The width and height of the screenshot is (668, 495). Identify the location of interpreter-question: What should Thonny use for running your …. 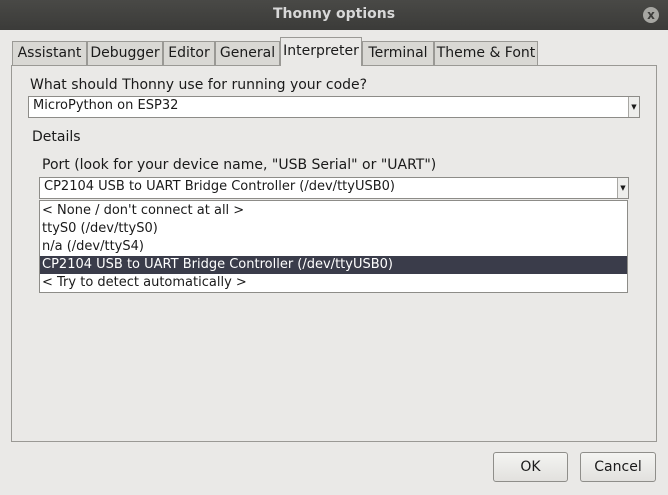
(199, 85).